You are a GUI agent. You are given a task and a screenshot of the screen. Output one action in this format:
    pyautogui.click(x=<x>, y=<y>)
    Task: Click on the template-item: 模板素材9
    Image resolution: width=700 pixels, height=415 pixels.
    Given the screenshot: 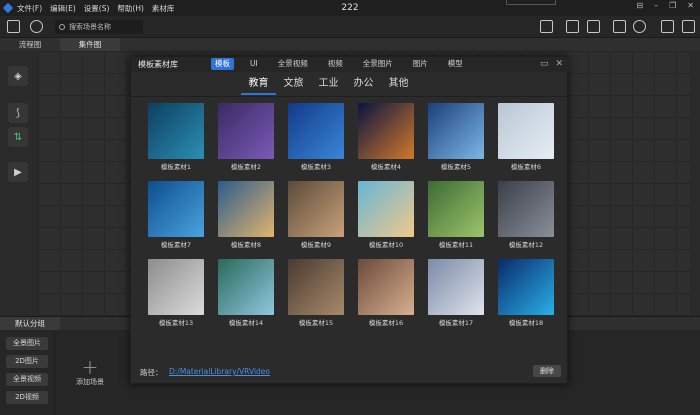 What is the action you would take?
    pyautogui.click(x=316, y=215)
    